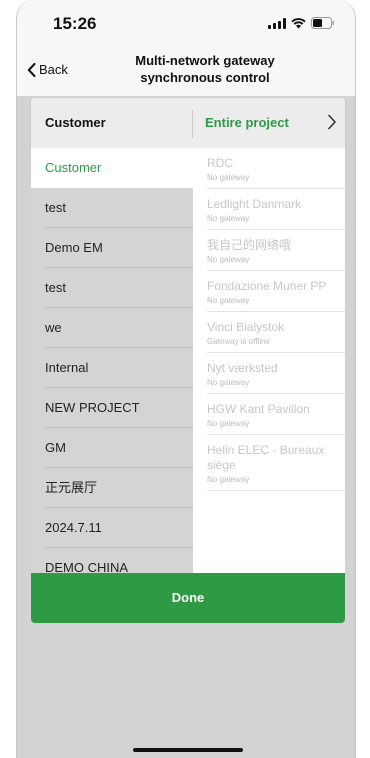 Image resolution: width=370 pixels, height=758 pixels. What do you see at coordinates (269, 168) in the screenshot?
I see `project-item: RDC No gateway` at bounding box center [269, 168].